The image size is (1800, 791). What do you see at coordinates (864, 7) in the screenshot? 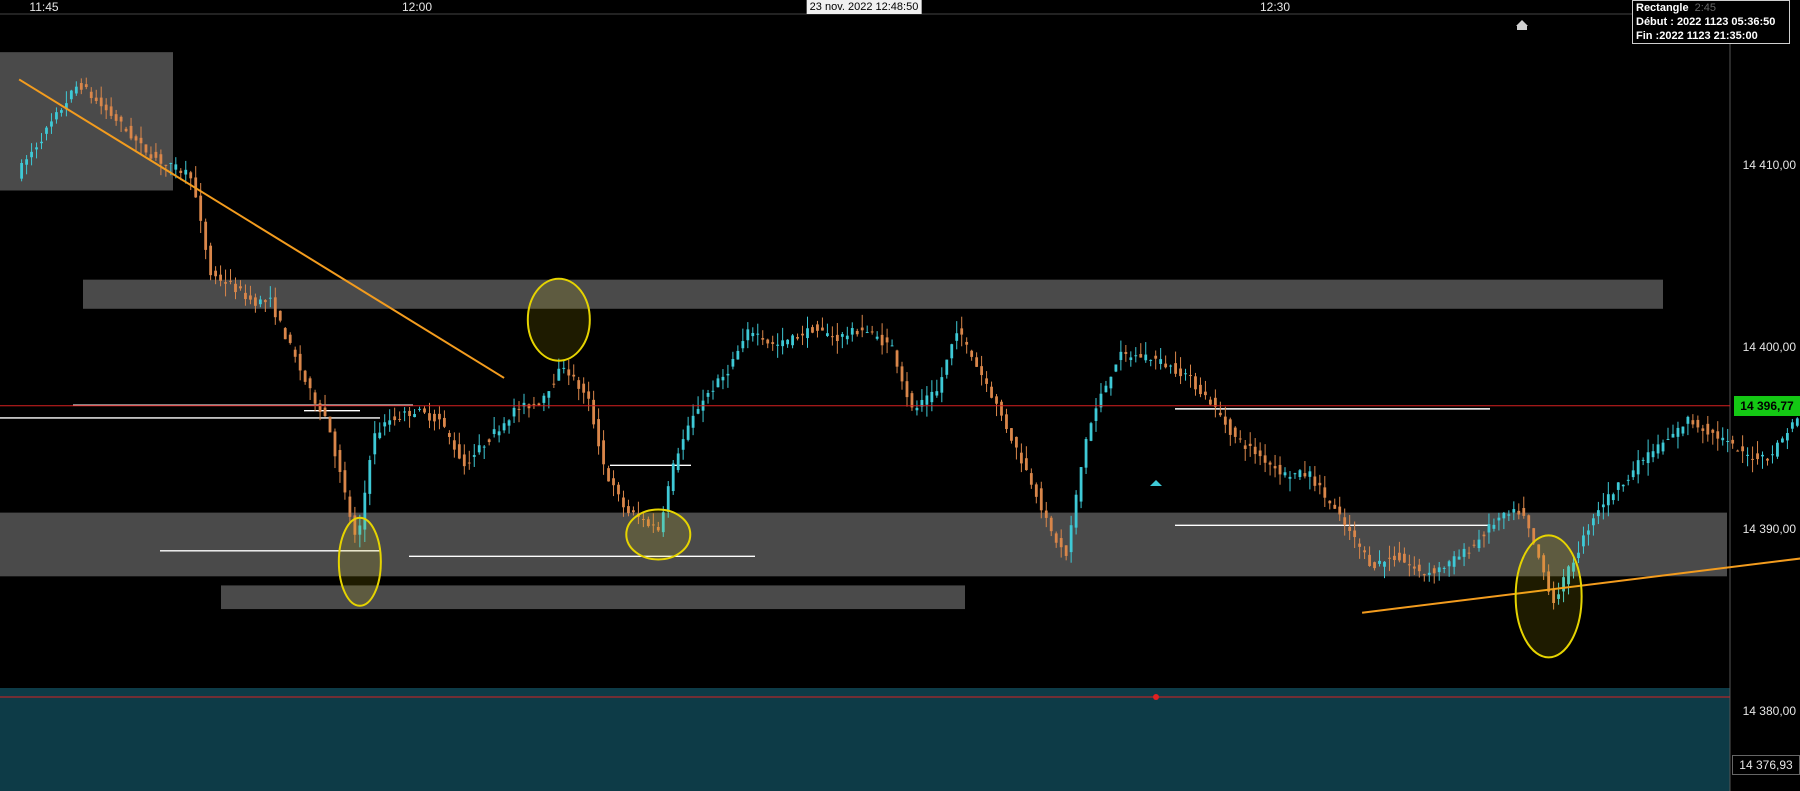
I see `cursor-date-label: 23 nov. 2022 12:48:50` at bounding box center [864, 7].